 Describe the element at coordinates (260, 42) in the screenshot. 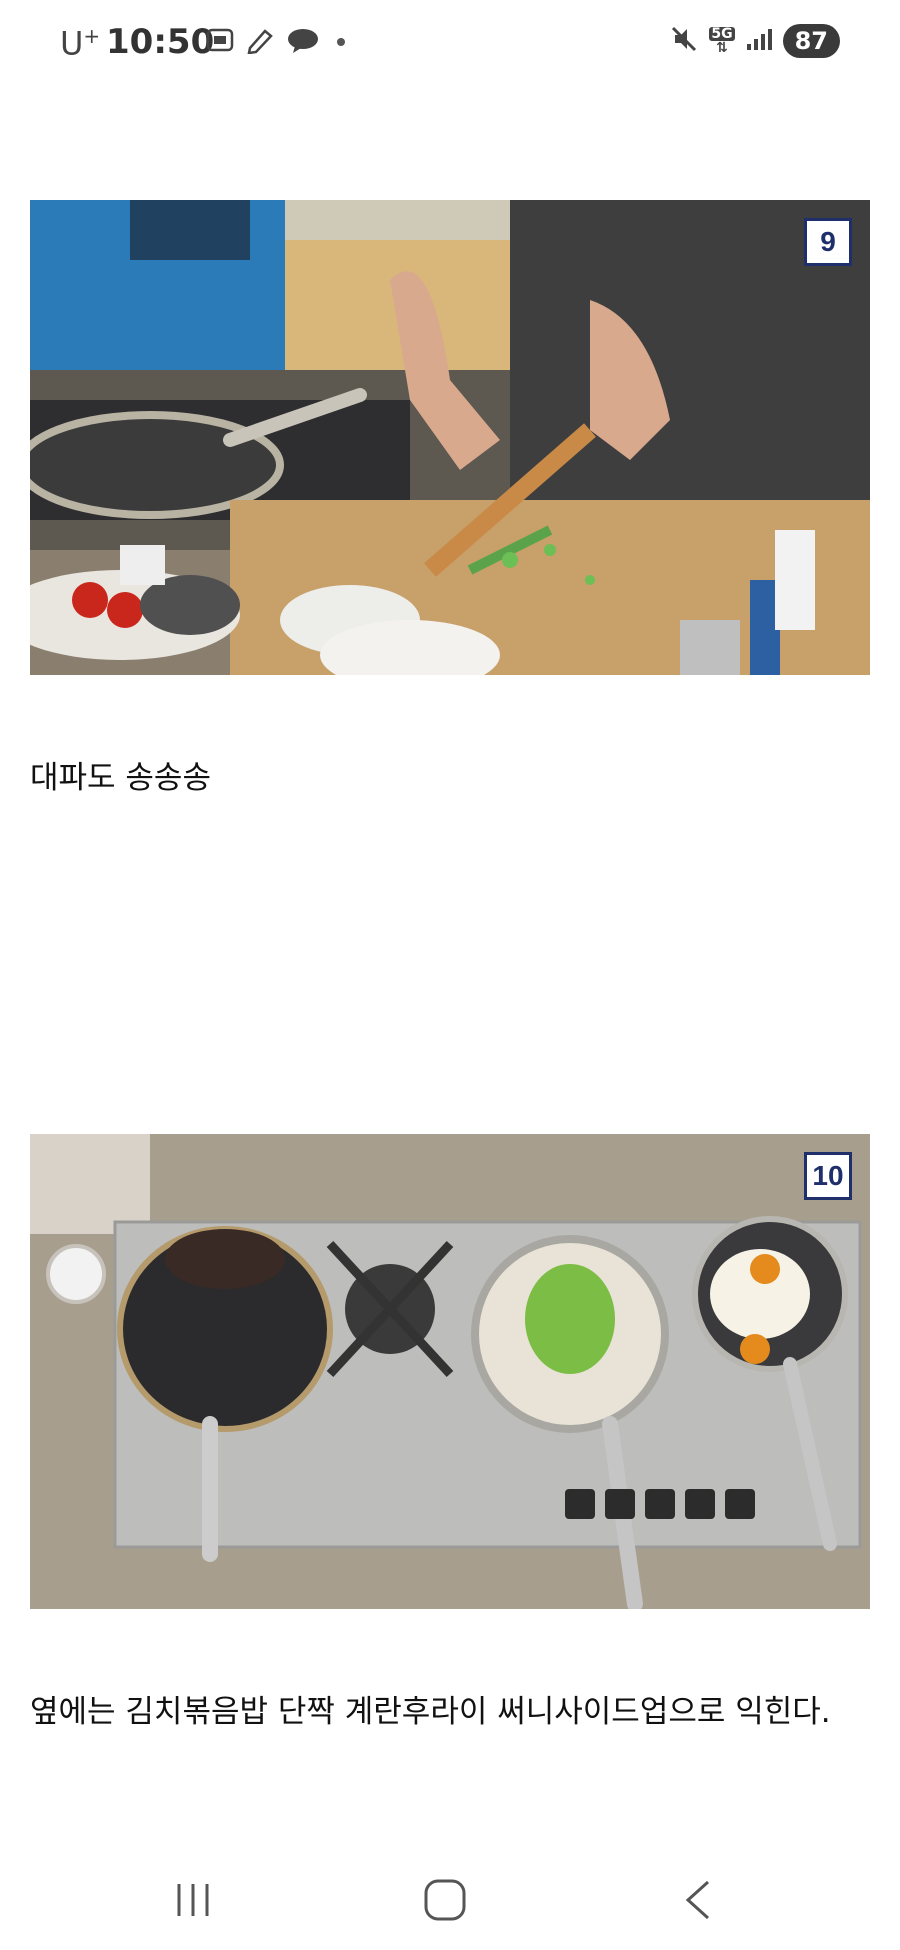

I see `pen-icon` at that location.